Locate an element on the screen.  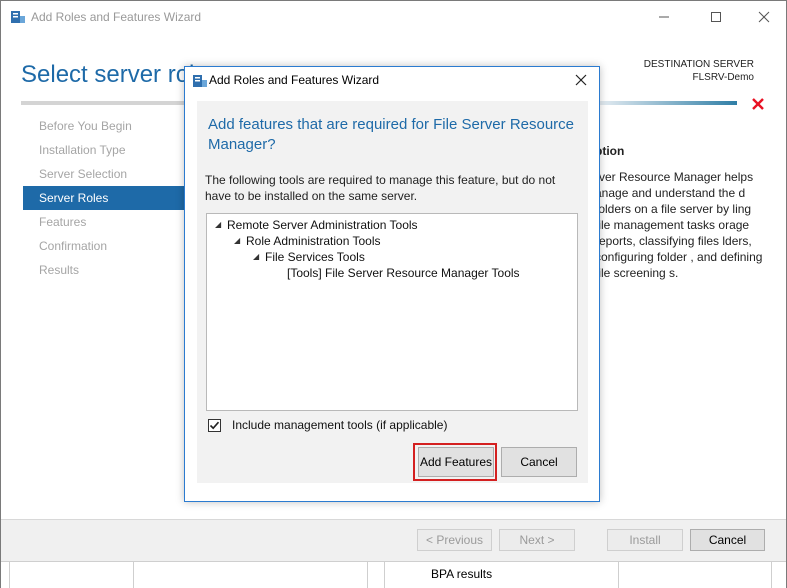
tree-item: ◢ File Services Tools is located at coordinates (309, 257).